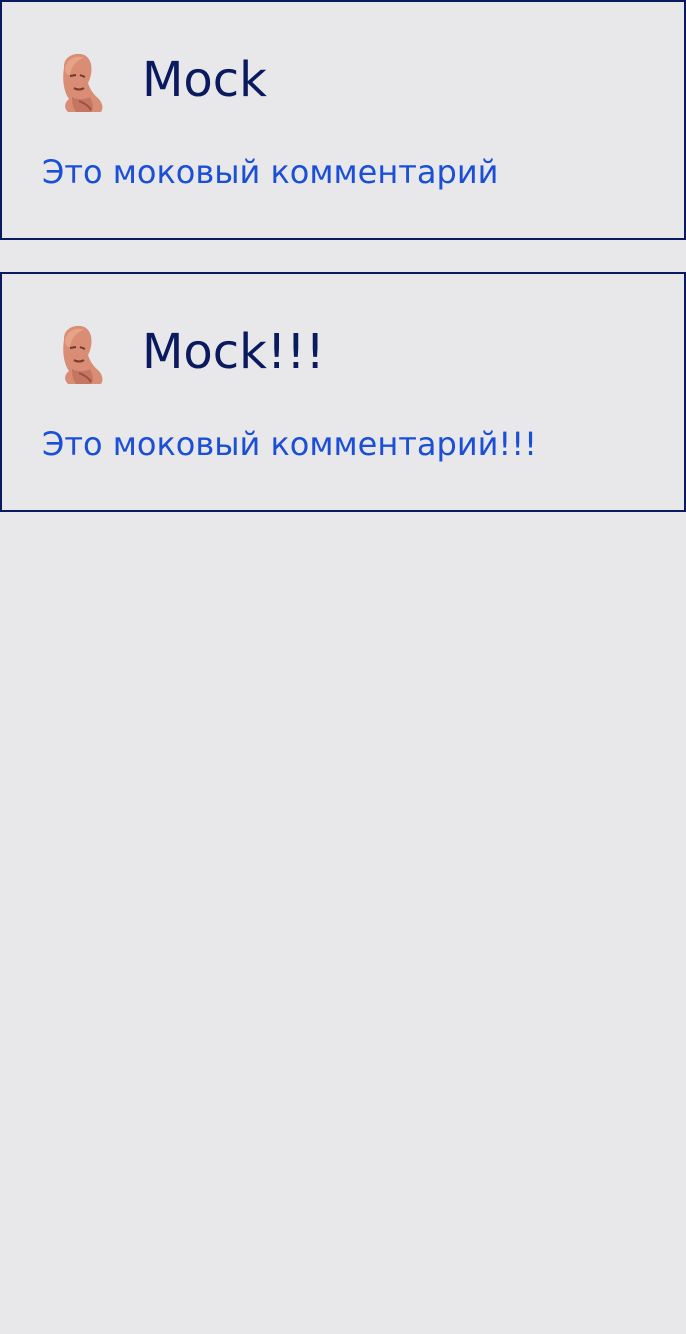 This screenshot has width=686, height=1334. I want to click on comment-text: Это моковый комментарий!!!, so click(289, 444).